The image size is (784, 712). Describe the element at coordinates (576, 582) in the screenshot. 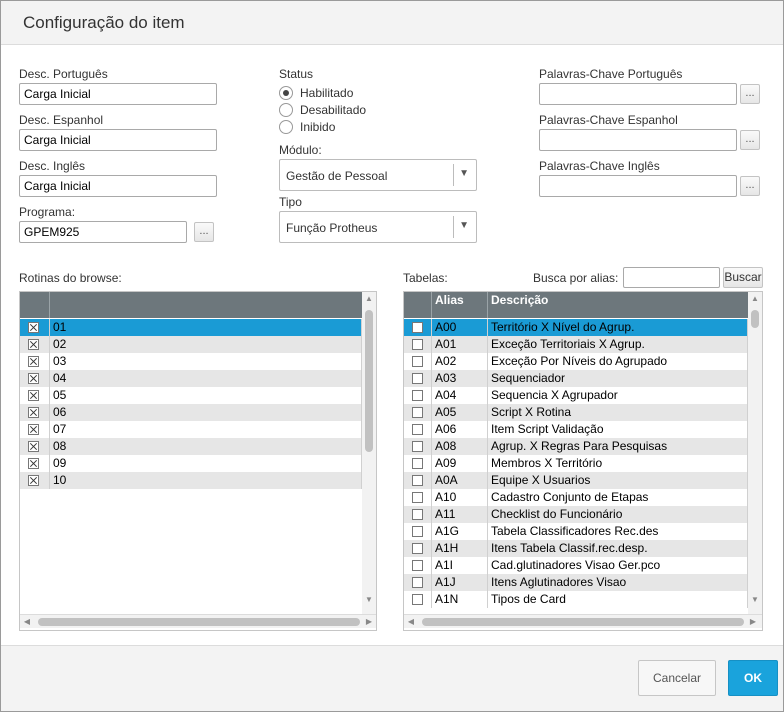

I see `table-row: A1J Itens Aglutinadores Visao` at that location.